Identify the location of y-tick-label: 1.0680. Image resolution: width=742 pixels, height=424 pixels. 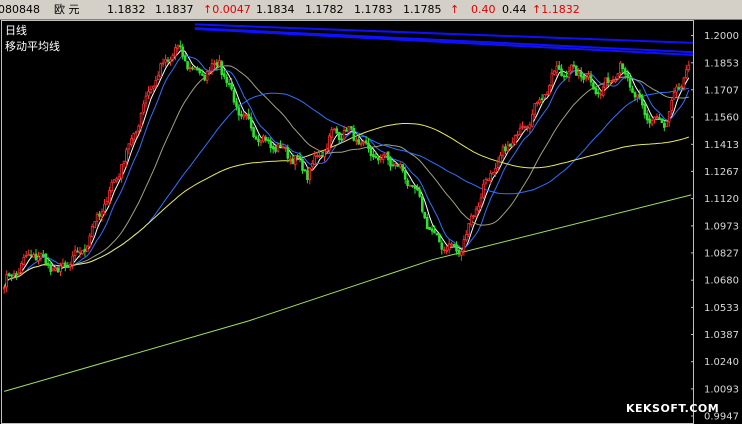
(721, 281).